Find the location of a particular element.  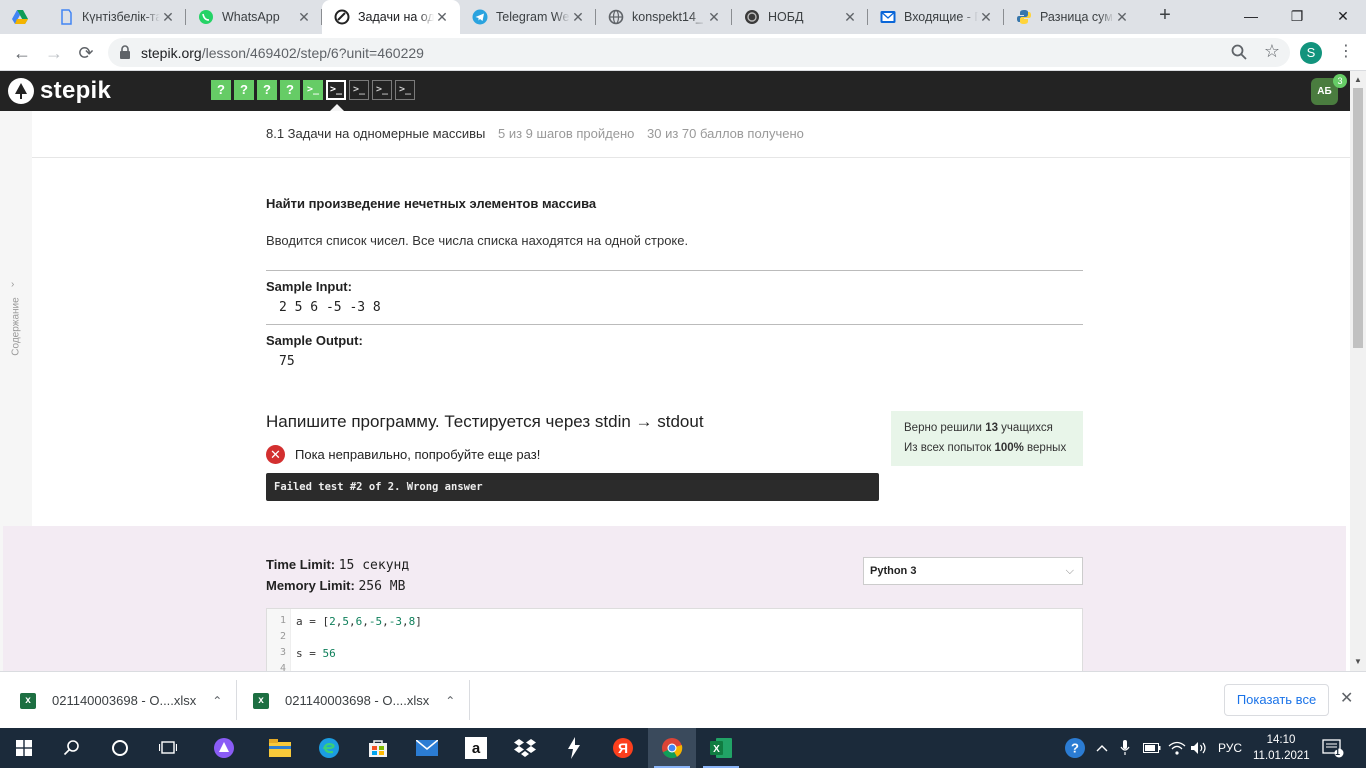

tab-stepik: Задачи на одномерные массивы ✕ is located at coordinates (391, 17).